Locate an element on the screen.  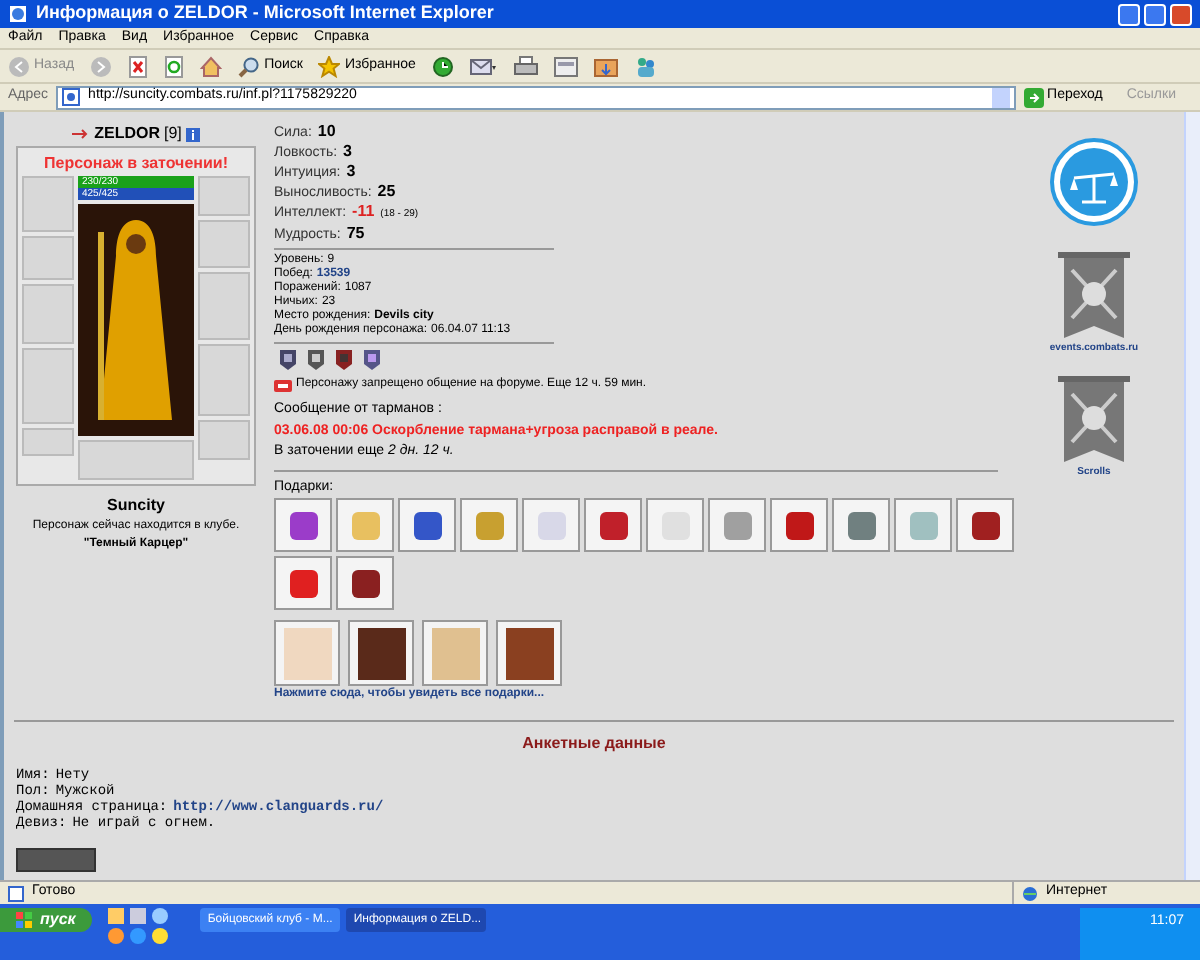
go-arrow-icon is located at coordinates (1033, 97).